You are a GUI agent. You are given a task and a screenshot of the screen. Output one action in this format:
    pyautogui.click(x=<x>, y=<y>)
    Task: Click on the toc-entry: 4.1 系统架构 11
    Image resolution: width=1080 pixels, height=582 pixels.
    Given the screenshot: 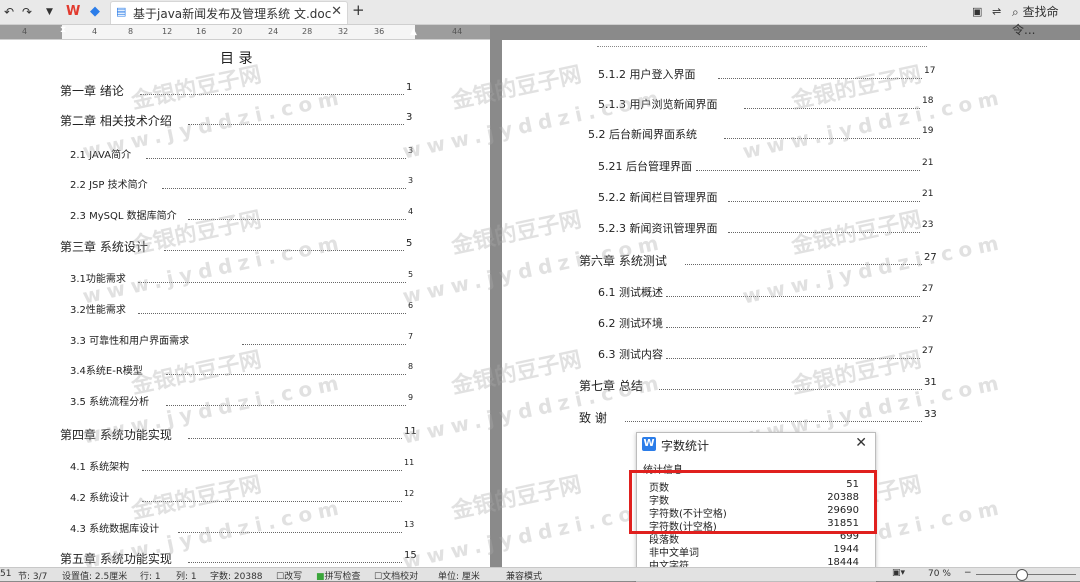 What is the action you would take?
    pyautogui.click(x=243, y=466)
    